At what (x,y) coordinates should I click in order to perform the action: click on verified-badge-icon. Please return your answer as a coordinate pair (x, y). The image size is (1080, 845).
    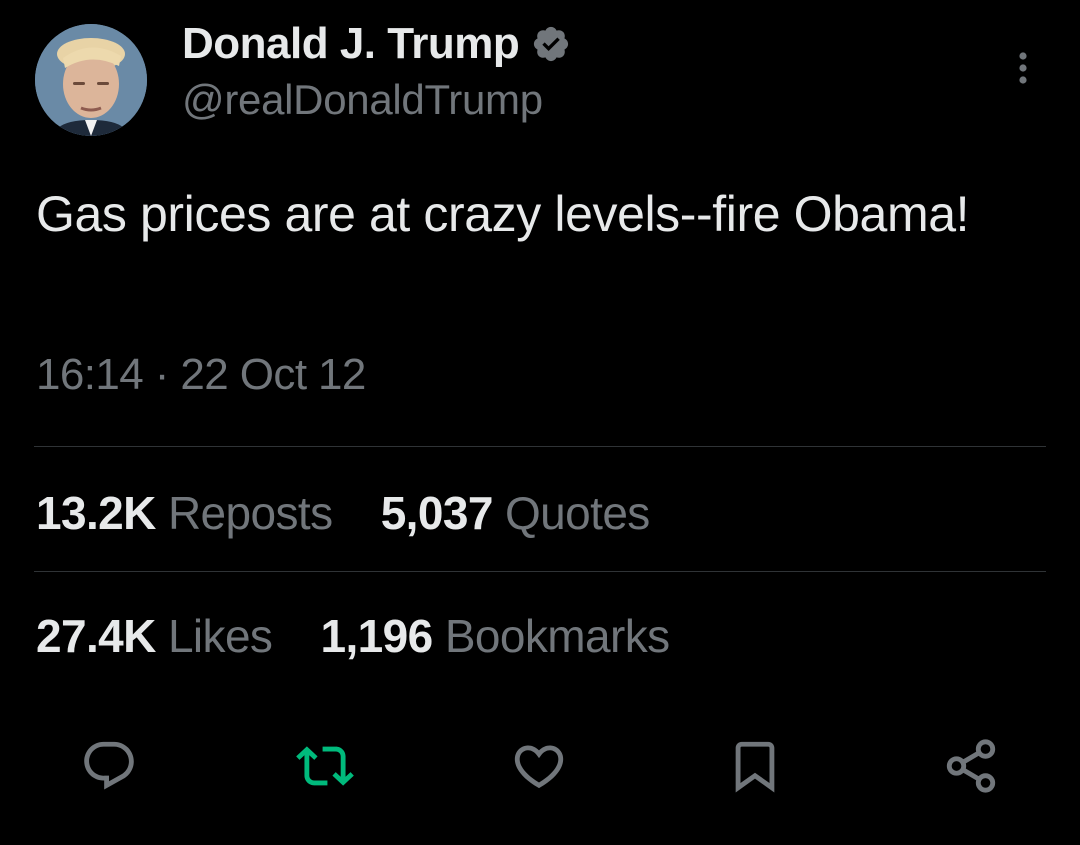
    Looking at the image, I should click on (551, 44).